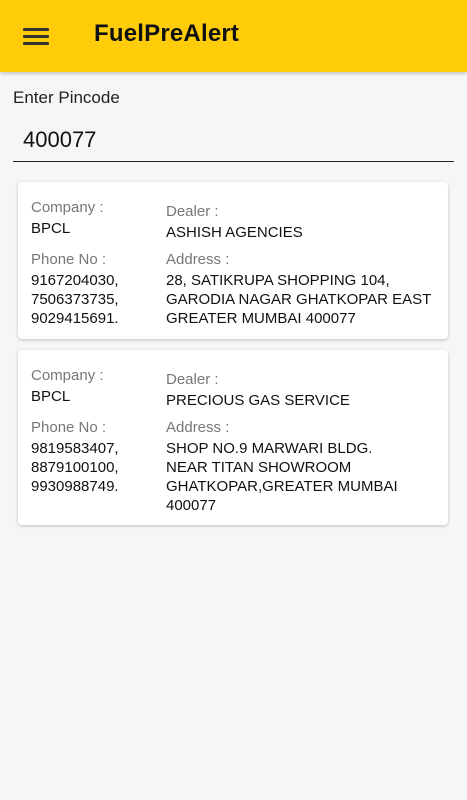  What do you see at coordinates (75, 486) in the screenshot?
I see `phone-number: 9930988749.` at bounding box center [75, 486].